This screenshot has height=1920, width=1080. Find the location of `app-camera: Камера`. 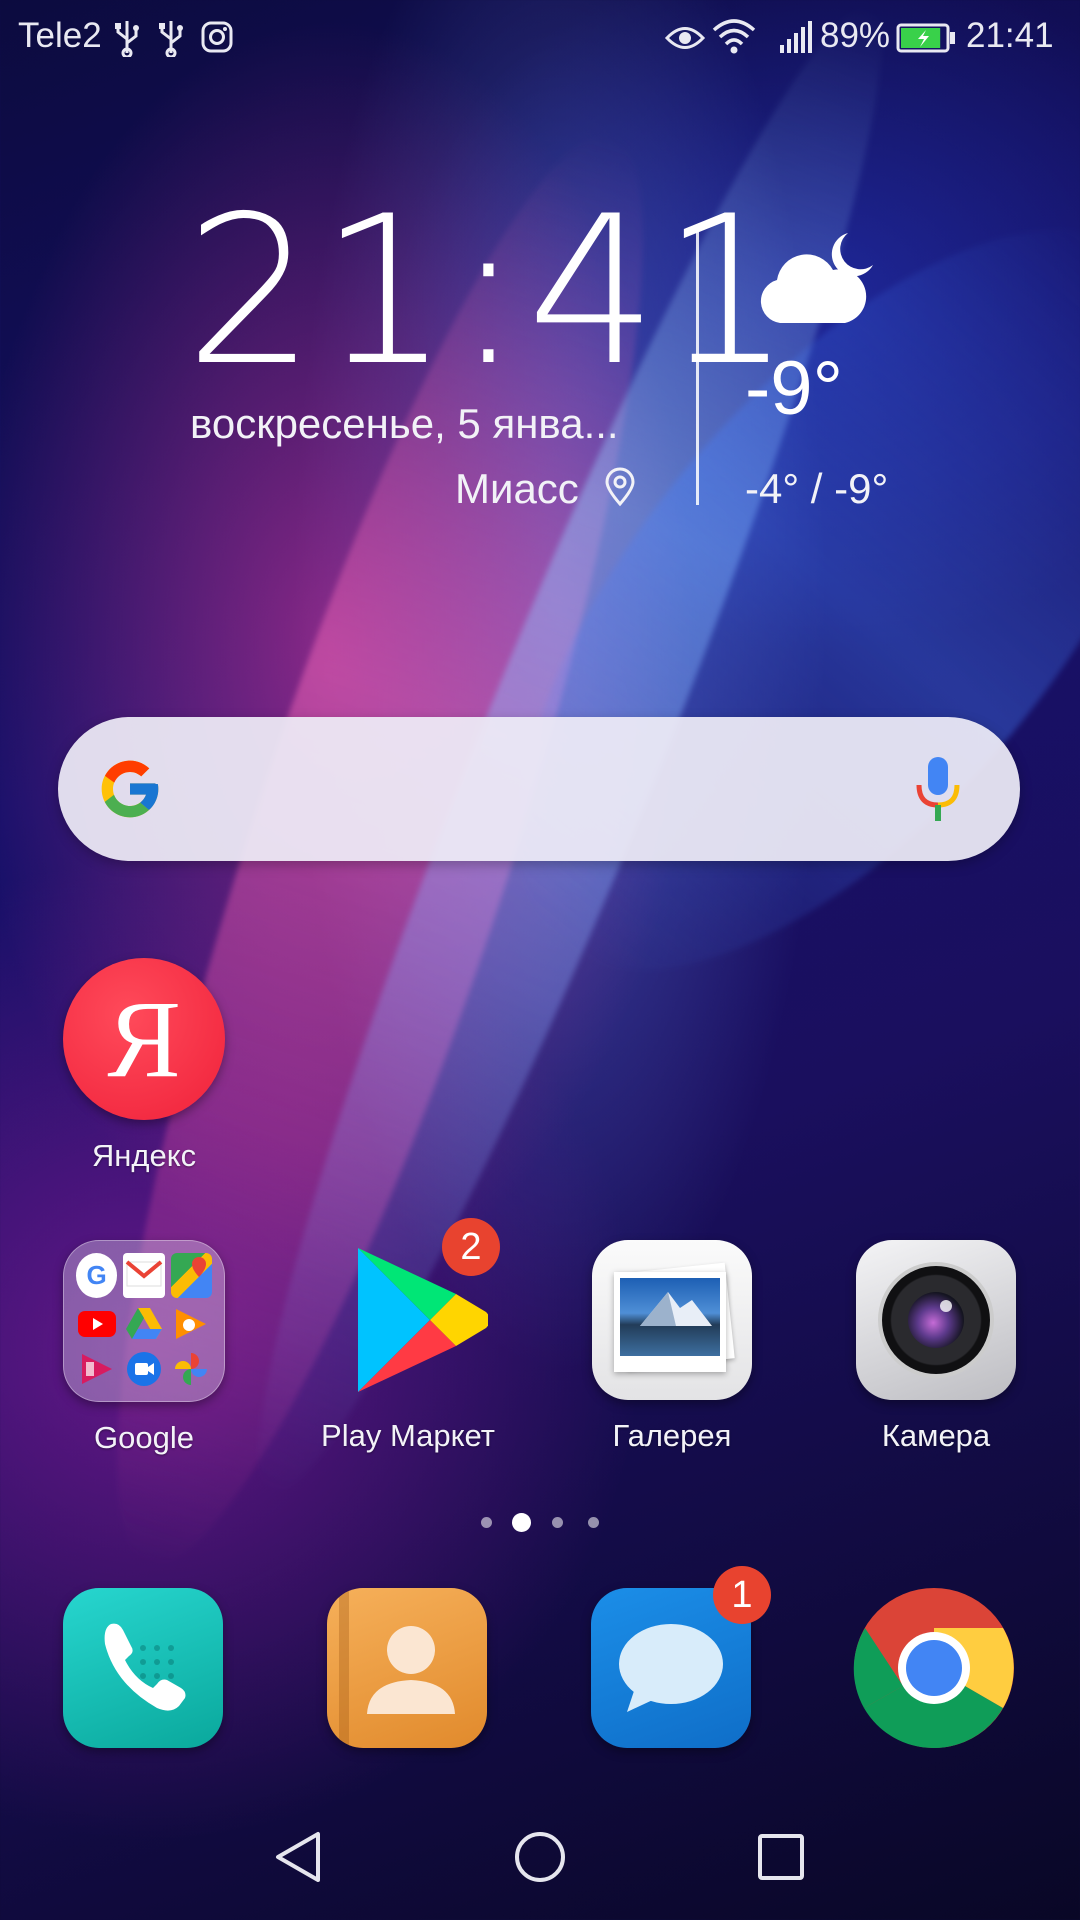

app-camera: Камера is located at coordinates (936, 1347).